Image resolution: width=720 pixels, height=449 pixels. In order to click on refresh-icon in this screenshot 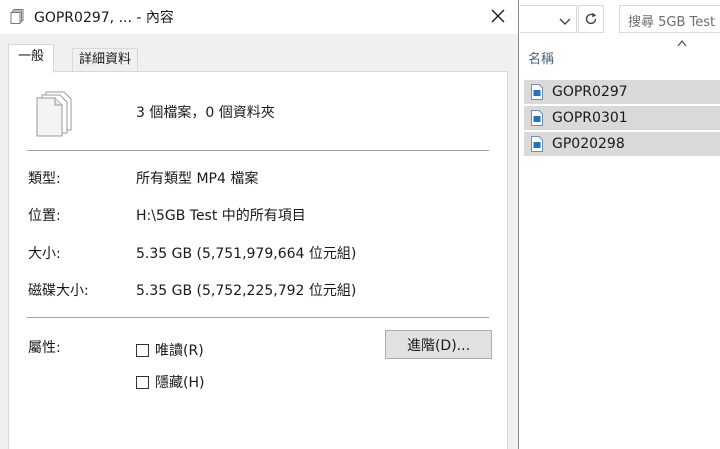, I will do `click(591, 18)`.